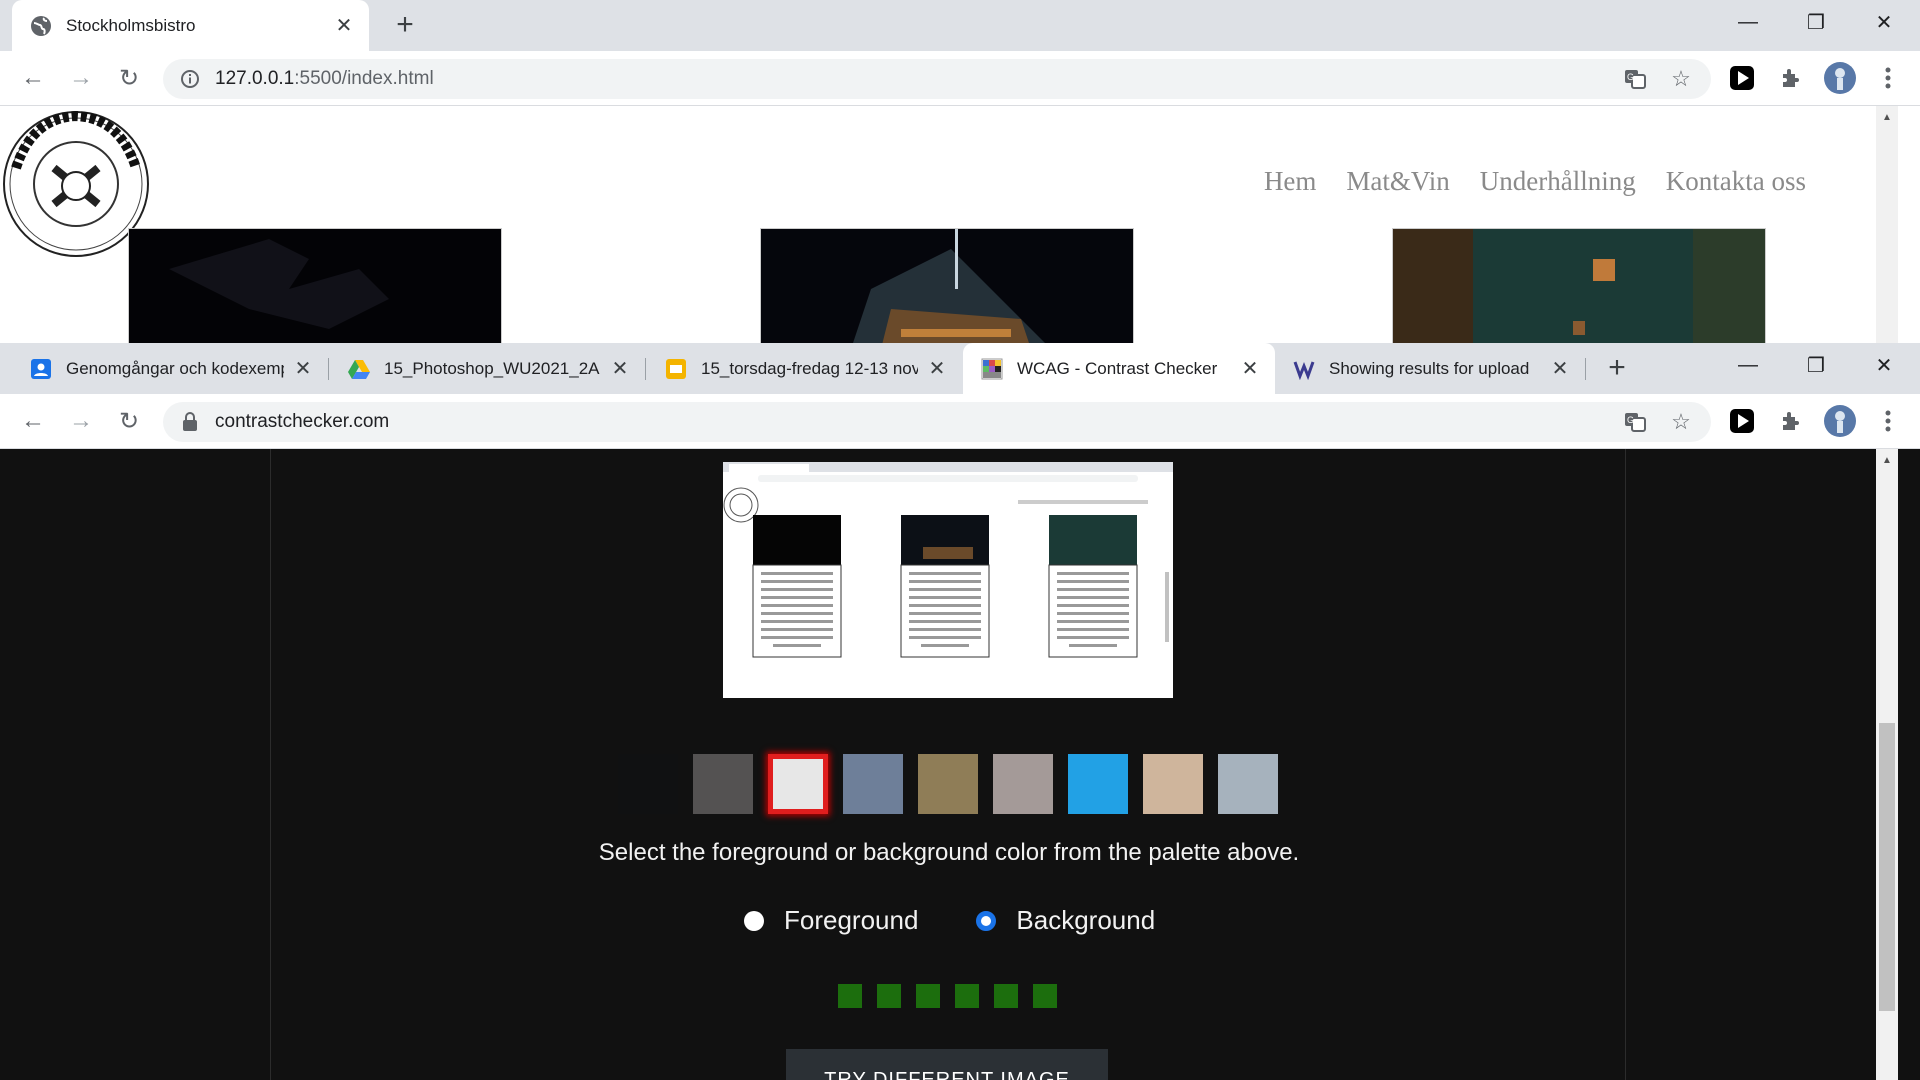 The width and height of the screenshot is (1920, 1080). I want to click on tab-genomgangar: Genomgångar och kodexempel ✕, so click(170, 368).